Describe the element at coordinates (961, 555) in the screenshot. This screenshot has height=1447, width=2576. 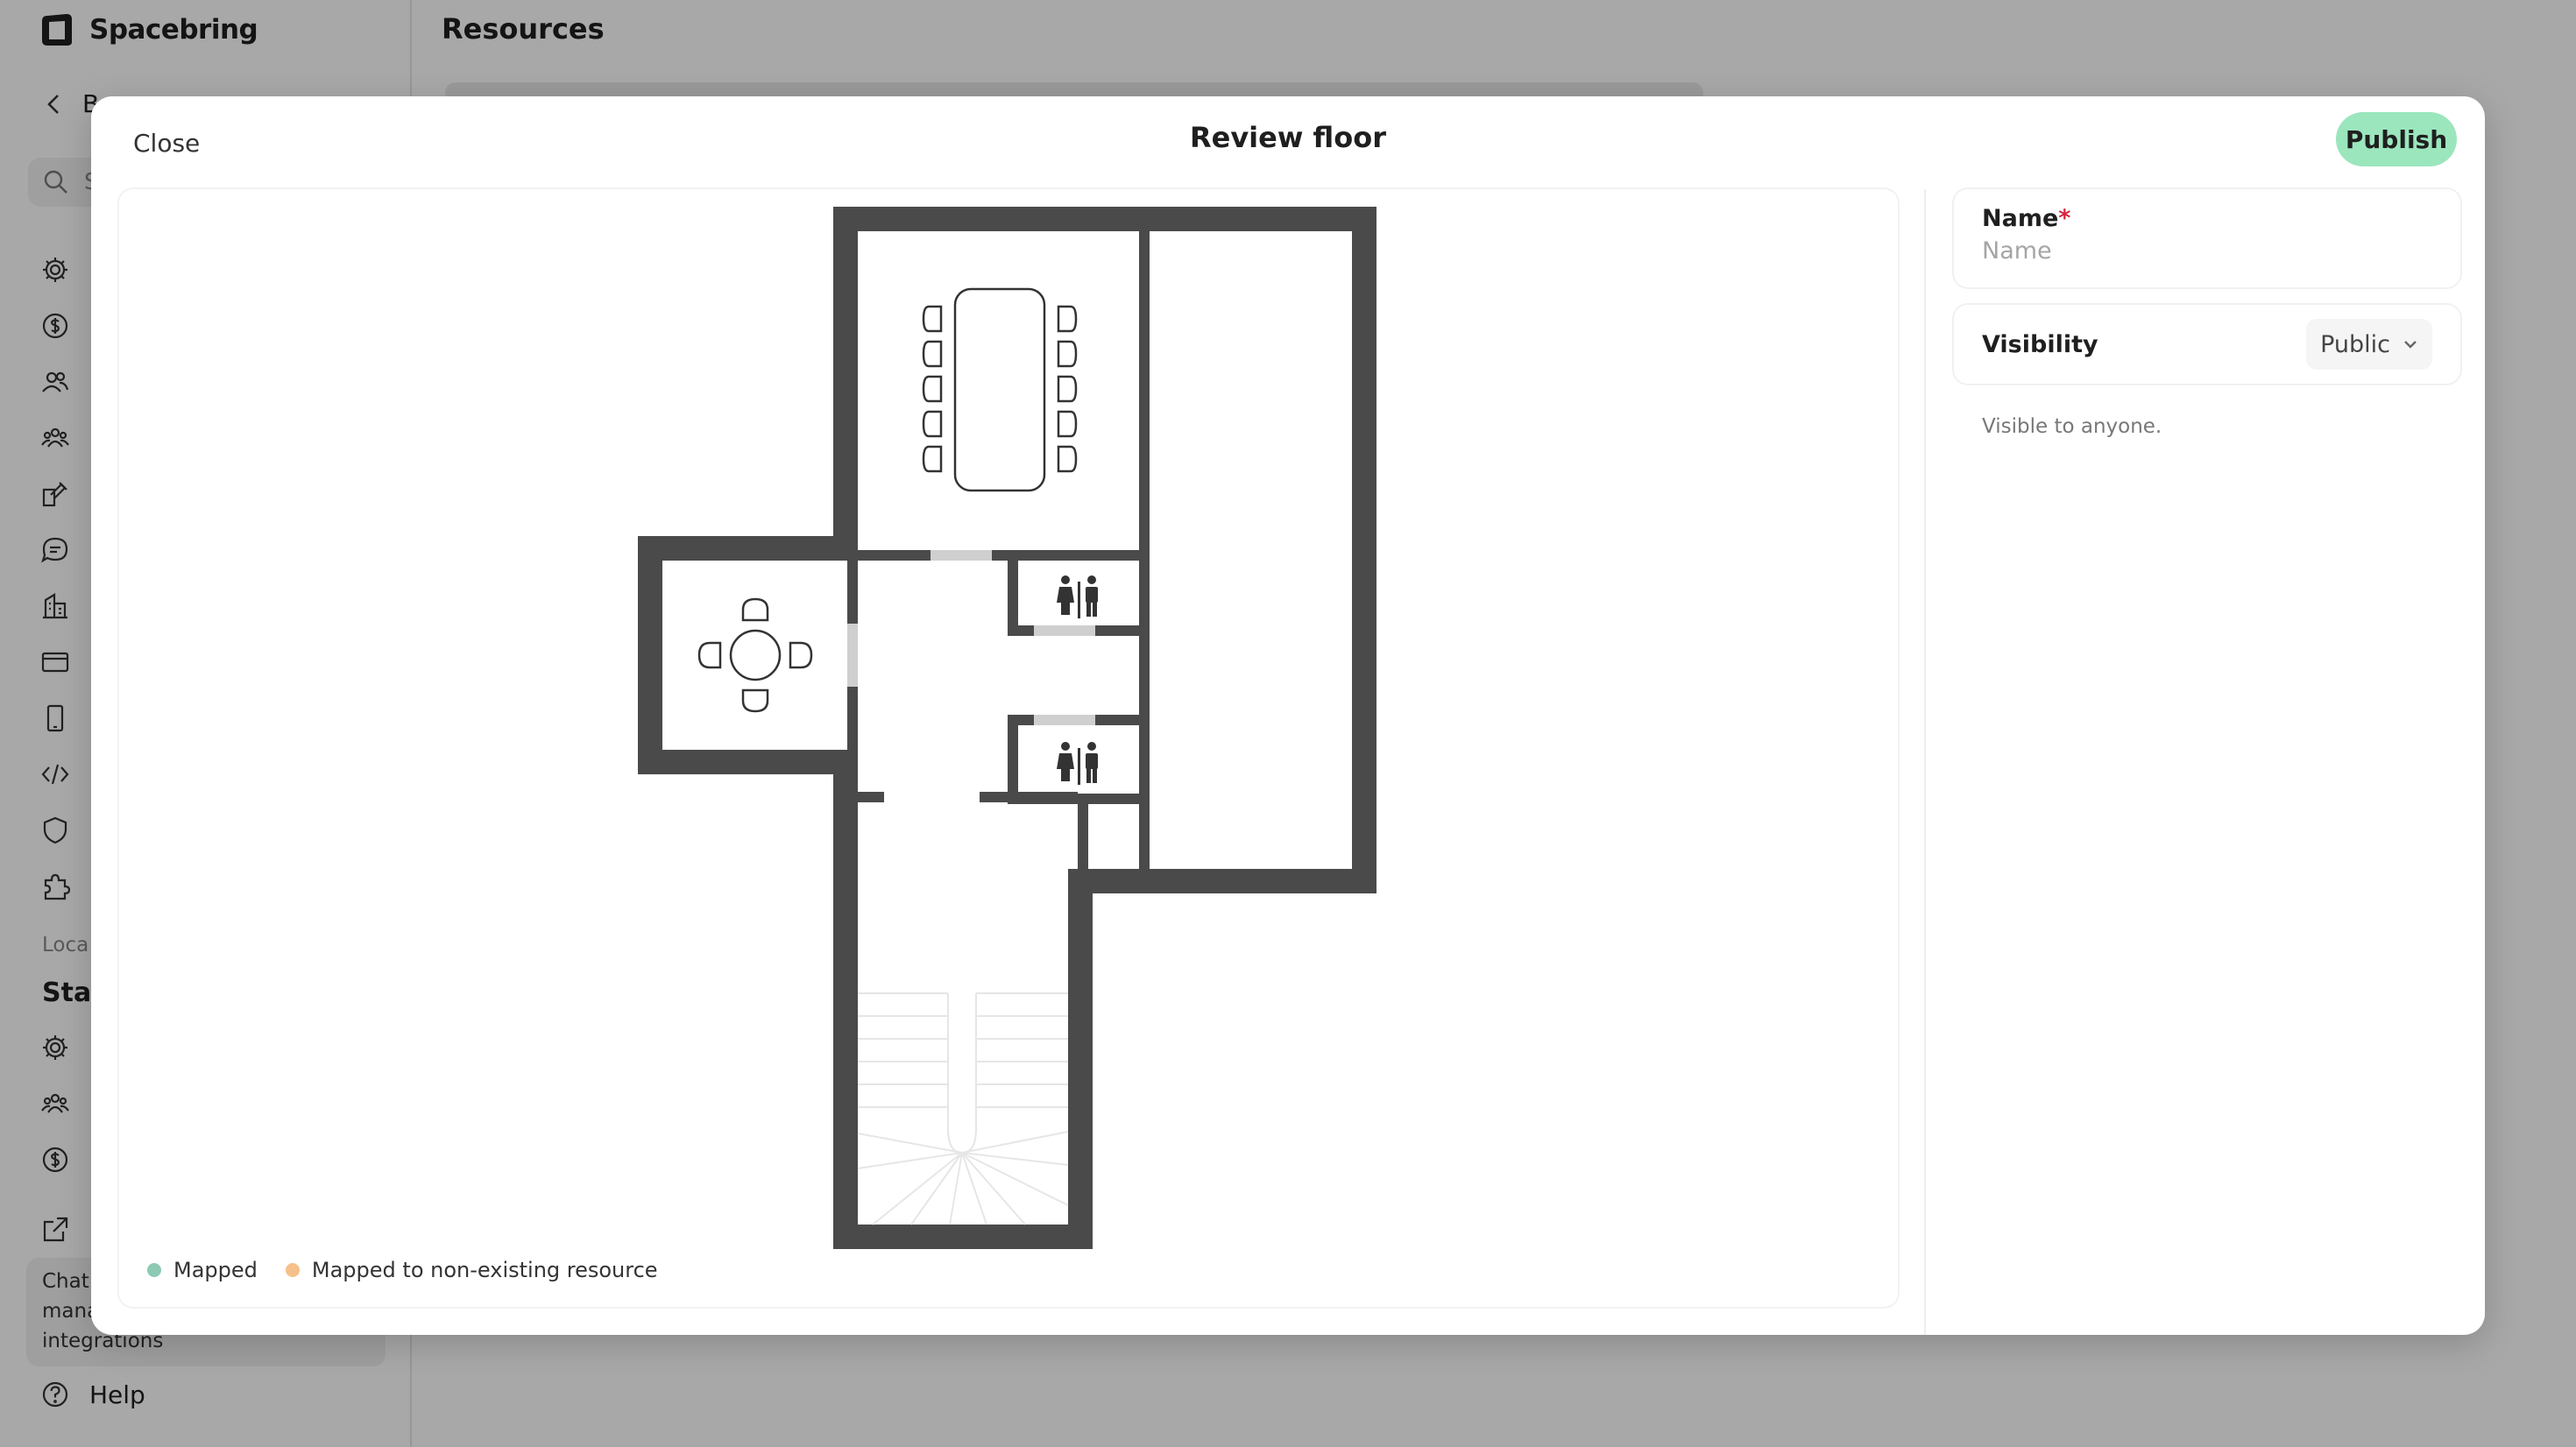
I see `door-conference` at that location.